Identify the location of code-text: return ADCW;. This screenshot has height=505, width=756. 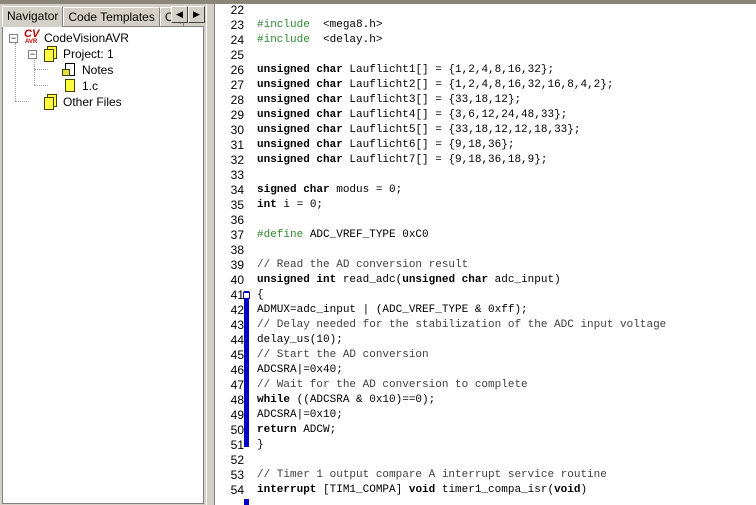
(296, 430).